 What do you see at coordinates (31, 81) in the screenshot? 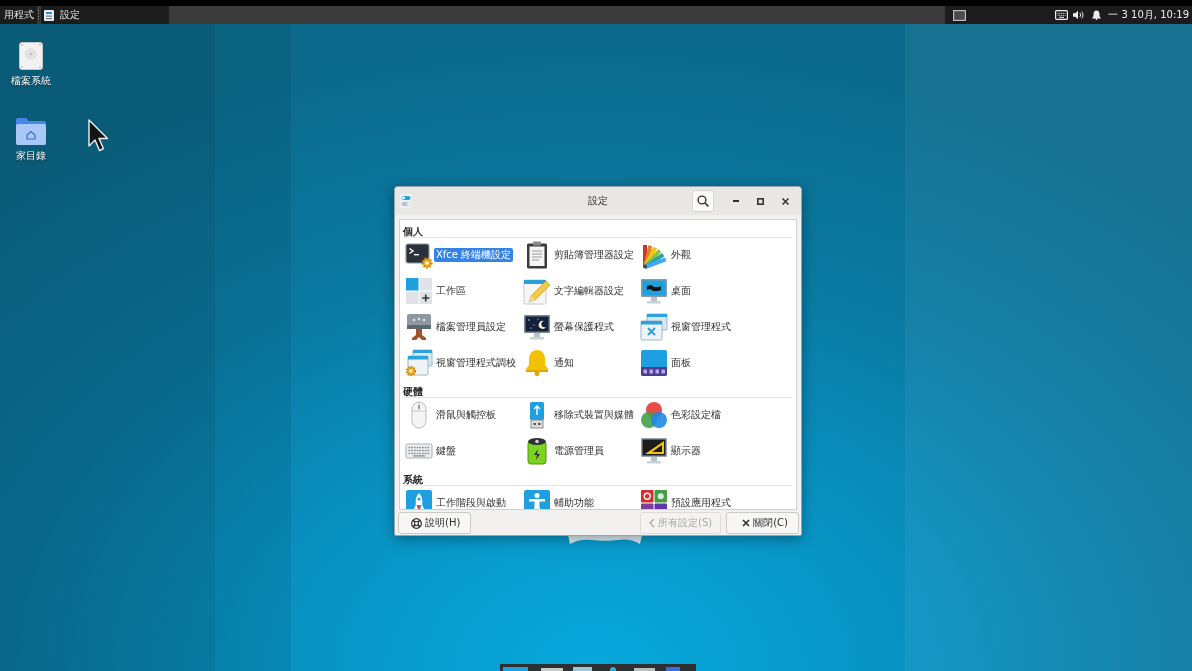
I see `desktop-icon-label: 檔案系統` at bounding box center [31, 81].